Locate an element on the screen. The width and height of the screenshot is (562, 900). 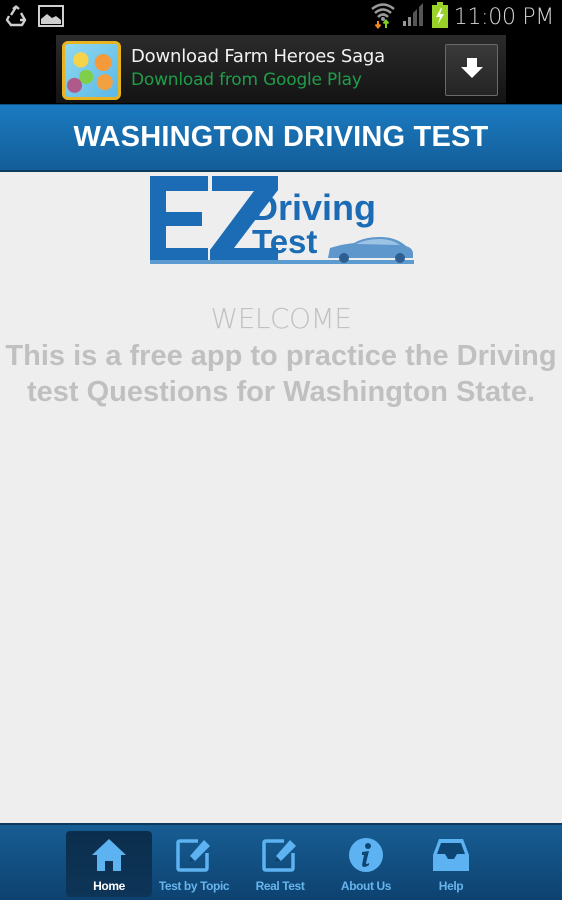
status-bar: 11:00 PM is located at coordinates (281, 17).